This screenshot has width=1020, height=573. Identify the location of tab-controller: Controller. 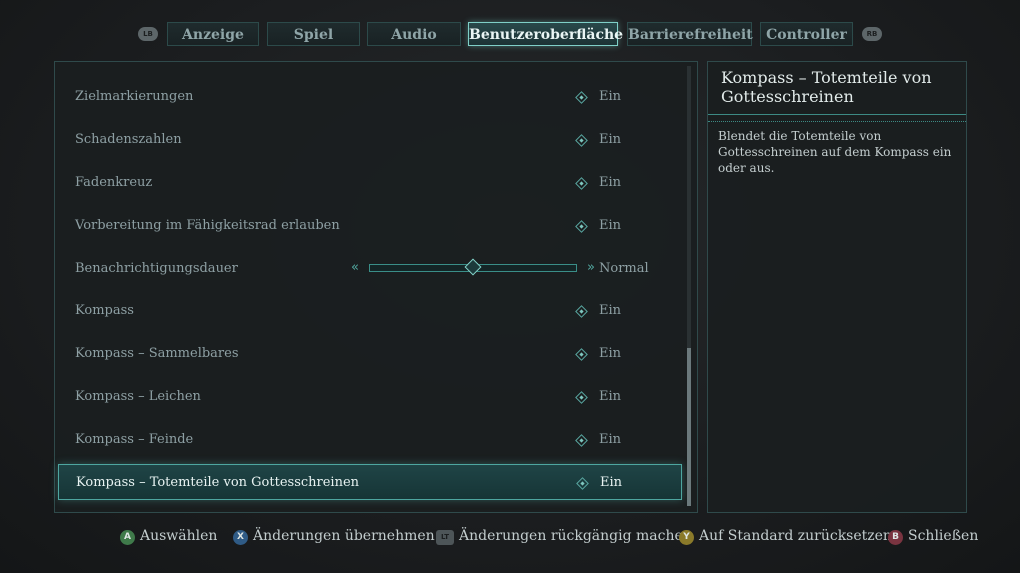
(806, 34).